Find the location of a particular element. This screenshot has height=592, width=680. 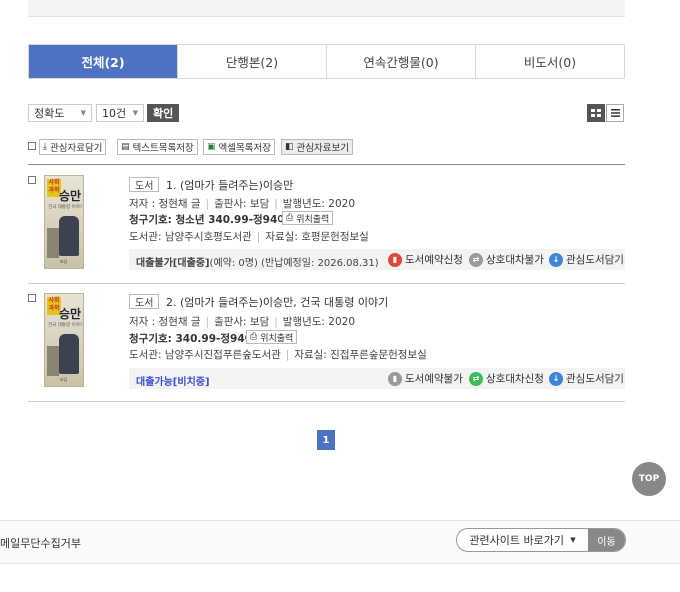

tab-serials: 연속간행물(0) is located at coordinates (400, 61).